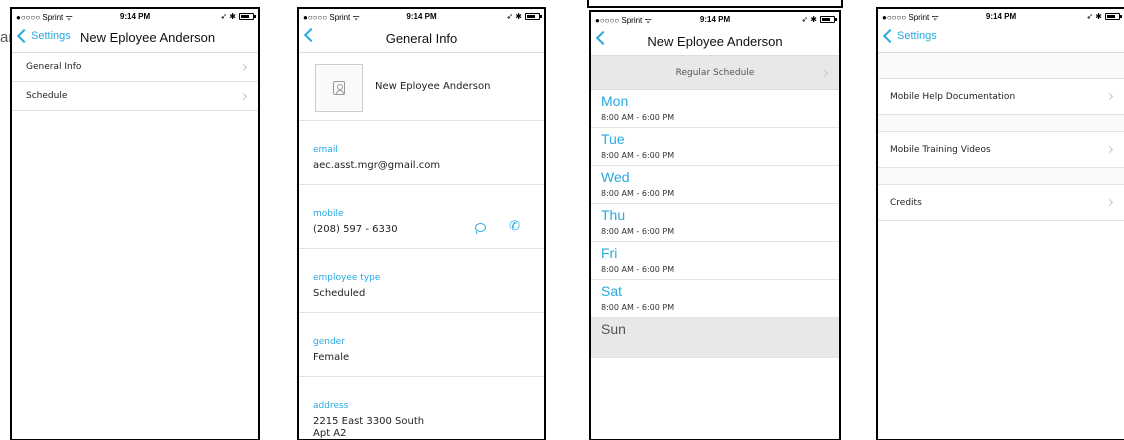 This screenshot has height=440, width=1124. I want to click on employee-type-value: Scheduled, so click(339, 293).